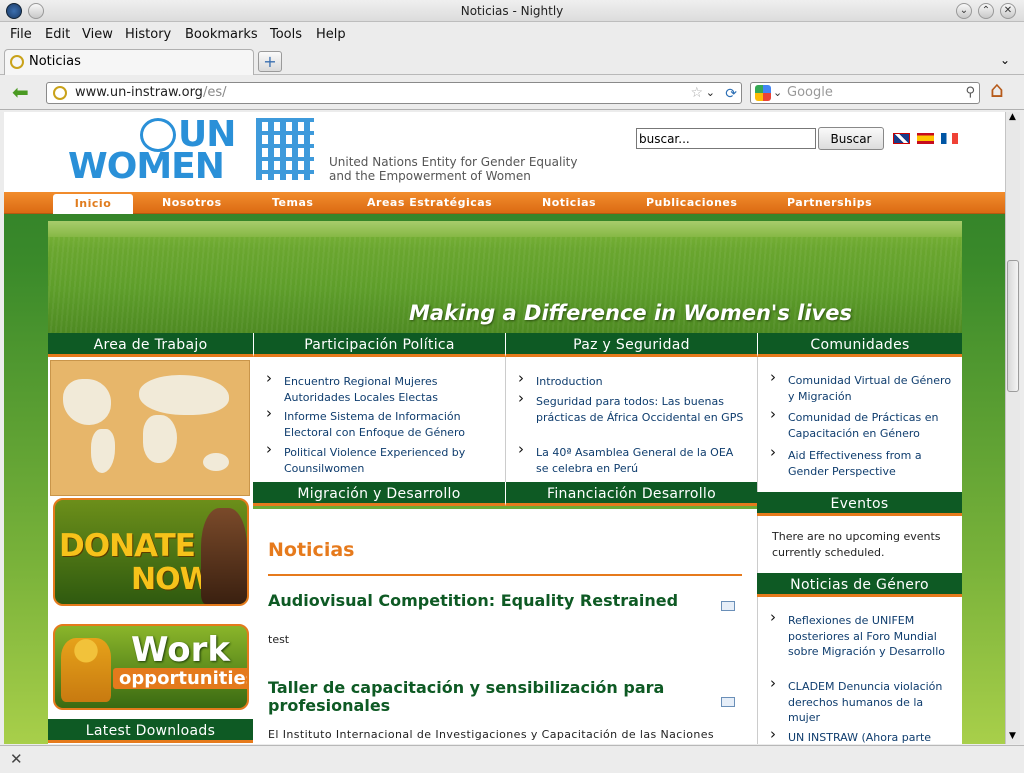  Describe the element at coordinates (505, 575) in the screenshot. I see `noticias-divider` at that location.